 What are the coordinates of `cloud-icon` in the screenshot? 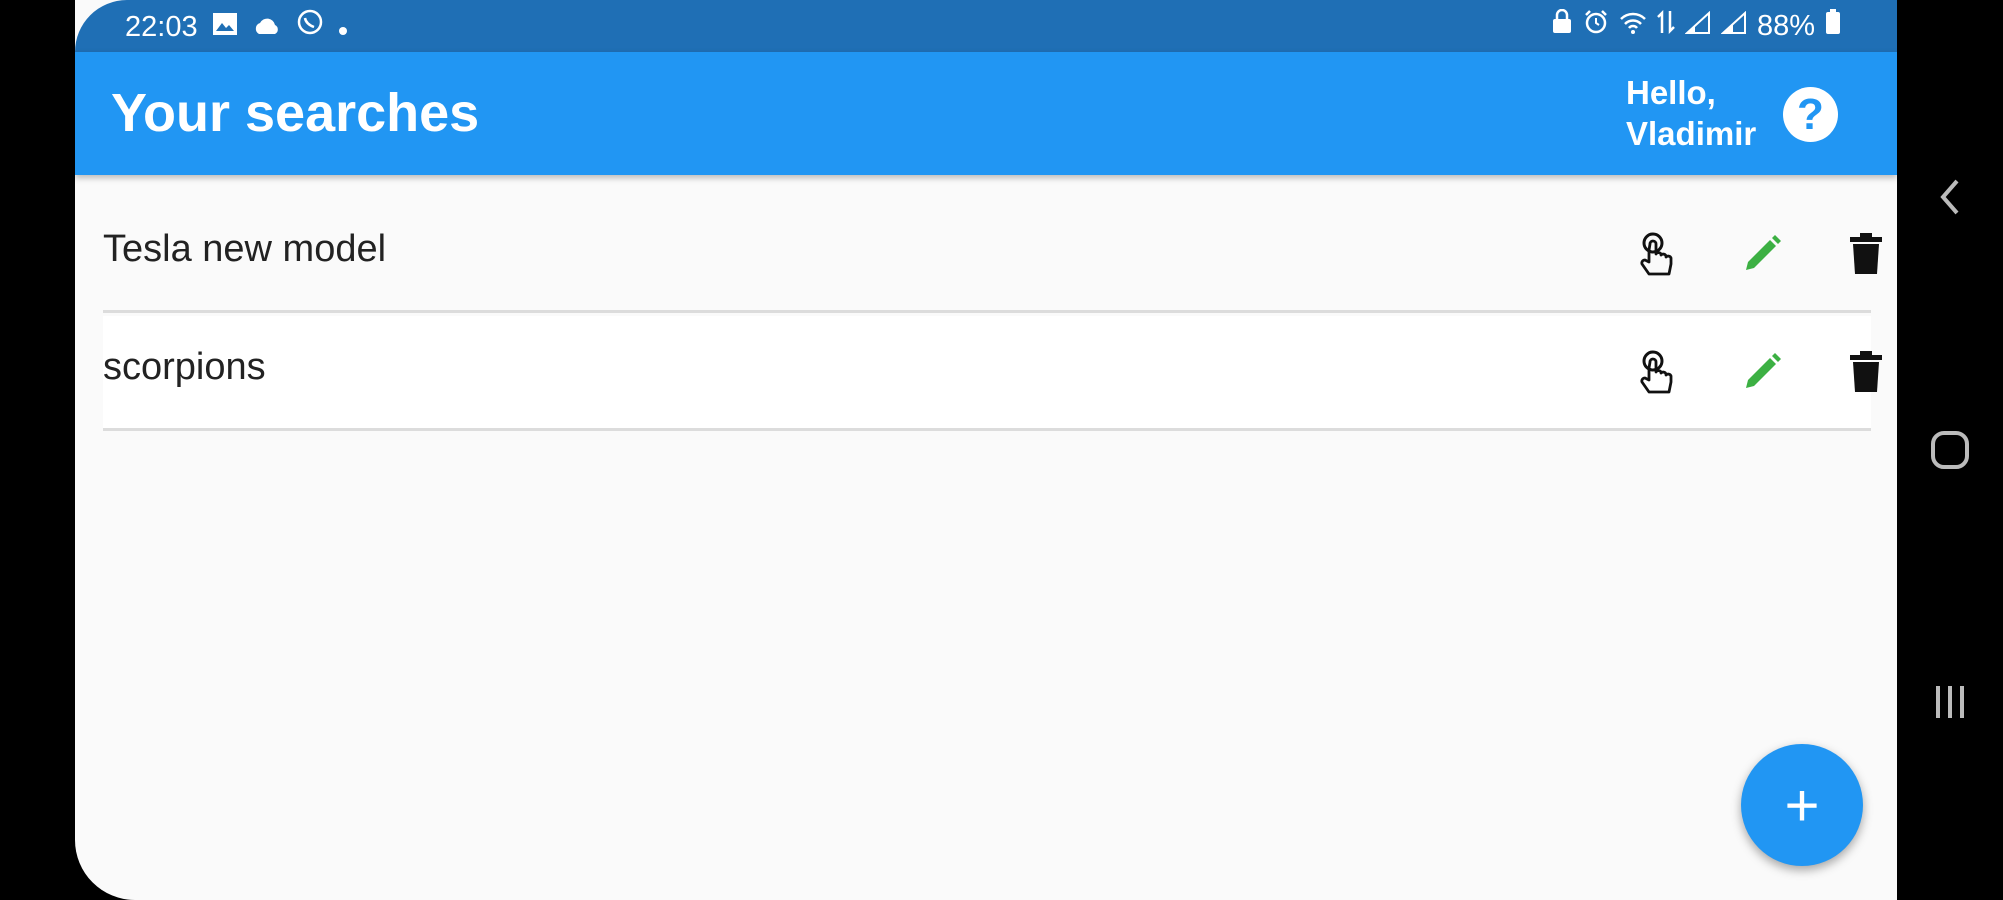 It's located at (267, 27).